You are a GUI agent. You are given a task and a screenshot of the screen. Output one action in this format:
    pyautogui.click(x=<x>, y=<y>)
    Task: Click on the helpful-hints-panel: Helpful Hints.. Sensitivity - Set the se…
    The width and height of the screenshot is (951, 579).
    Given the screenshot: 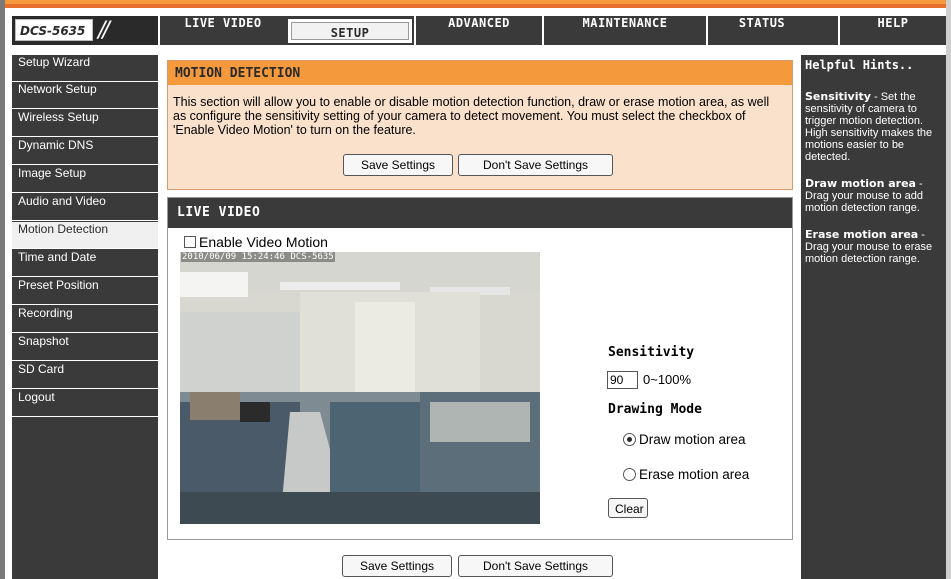 What is the action you would take?
    pyautogui.click(x=873, y=317)
    